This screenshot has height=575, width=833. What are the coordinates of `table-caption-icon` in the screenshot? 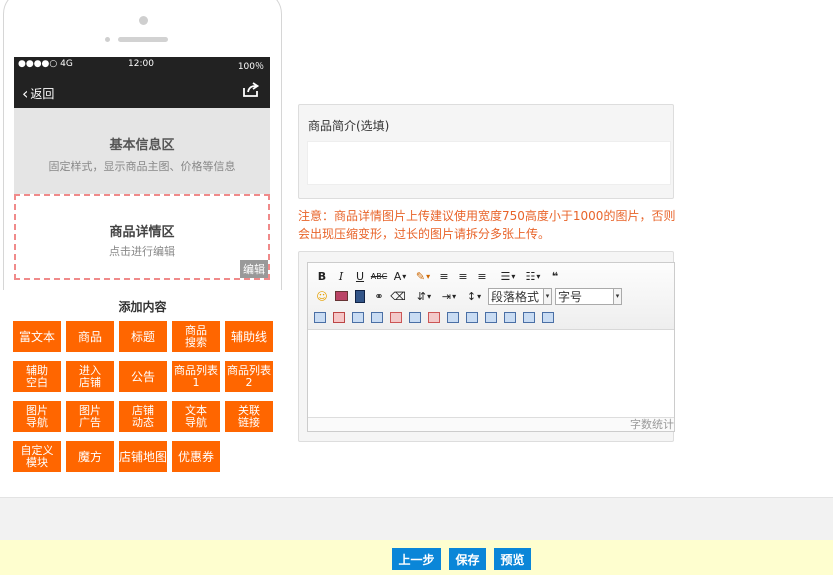 It's located at (358, 317).